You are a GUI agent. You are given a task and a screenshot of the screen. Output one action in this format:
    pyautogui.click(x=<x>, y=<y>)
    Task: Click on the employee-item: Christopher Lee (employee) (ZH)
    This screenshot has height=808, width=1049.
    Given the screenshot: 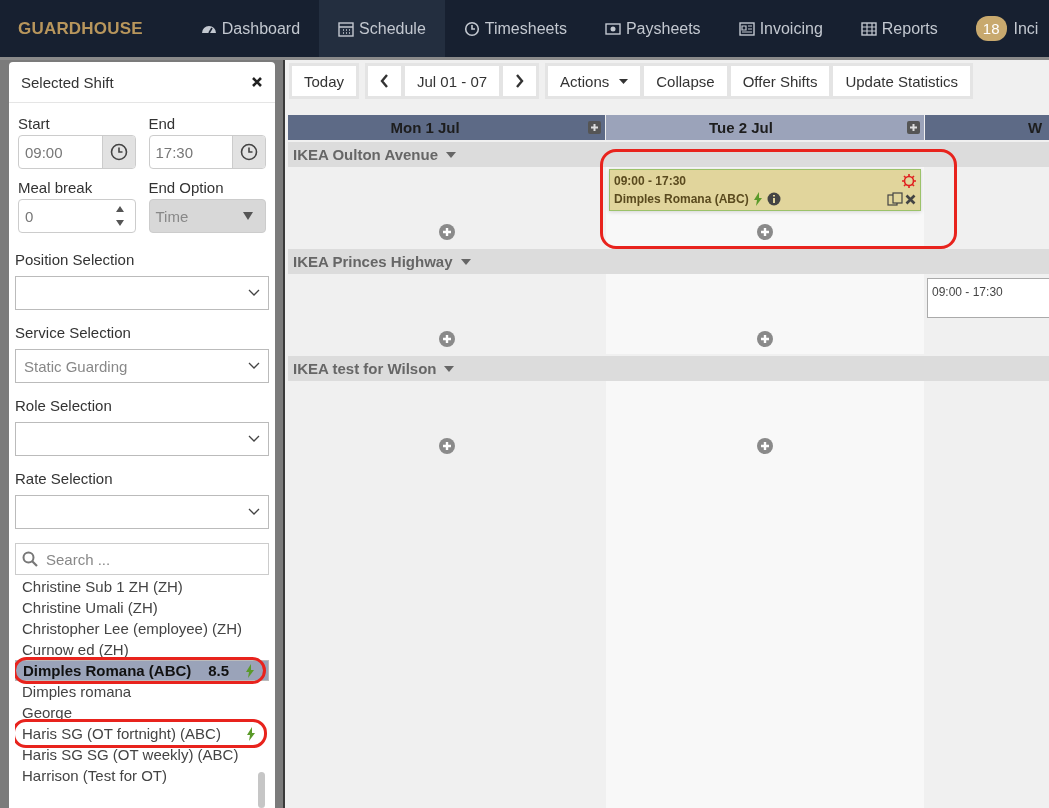 What is the action you would take?
    pyautogui.click(x=142, y=628)
    